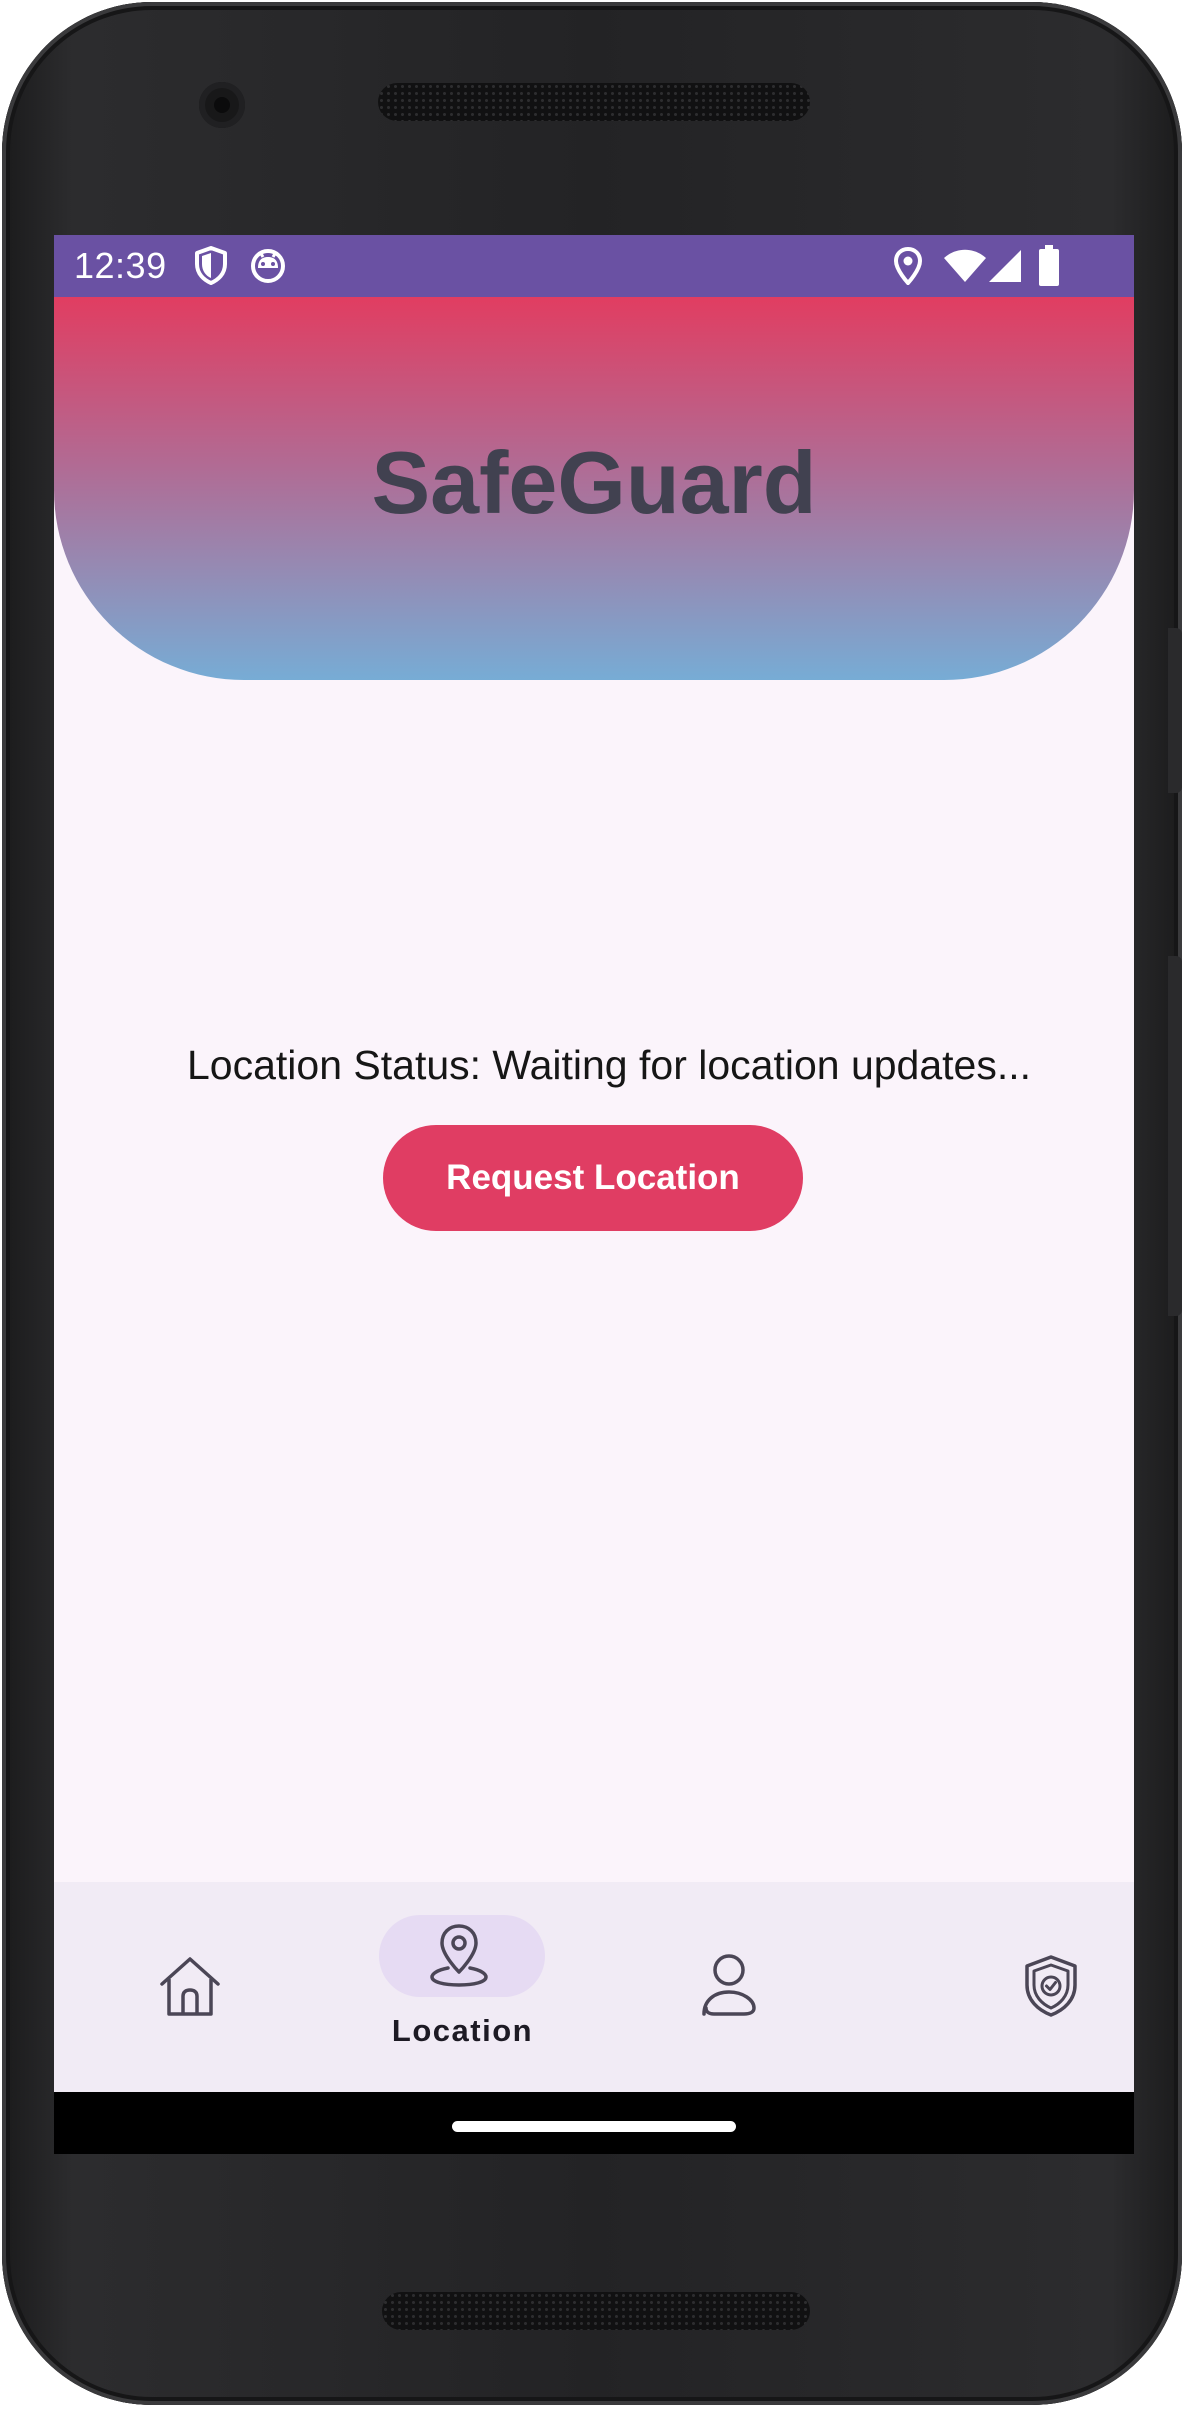 The width and height of the screenshot is (1194, 2409). What do you see at coordinates (594, 102) in the screenshot?
I see `earpiece-speaker` at bounding box center [594, 102].